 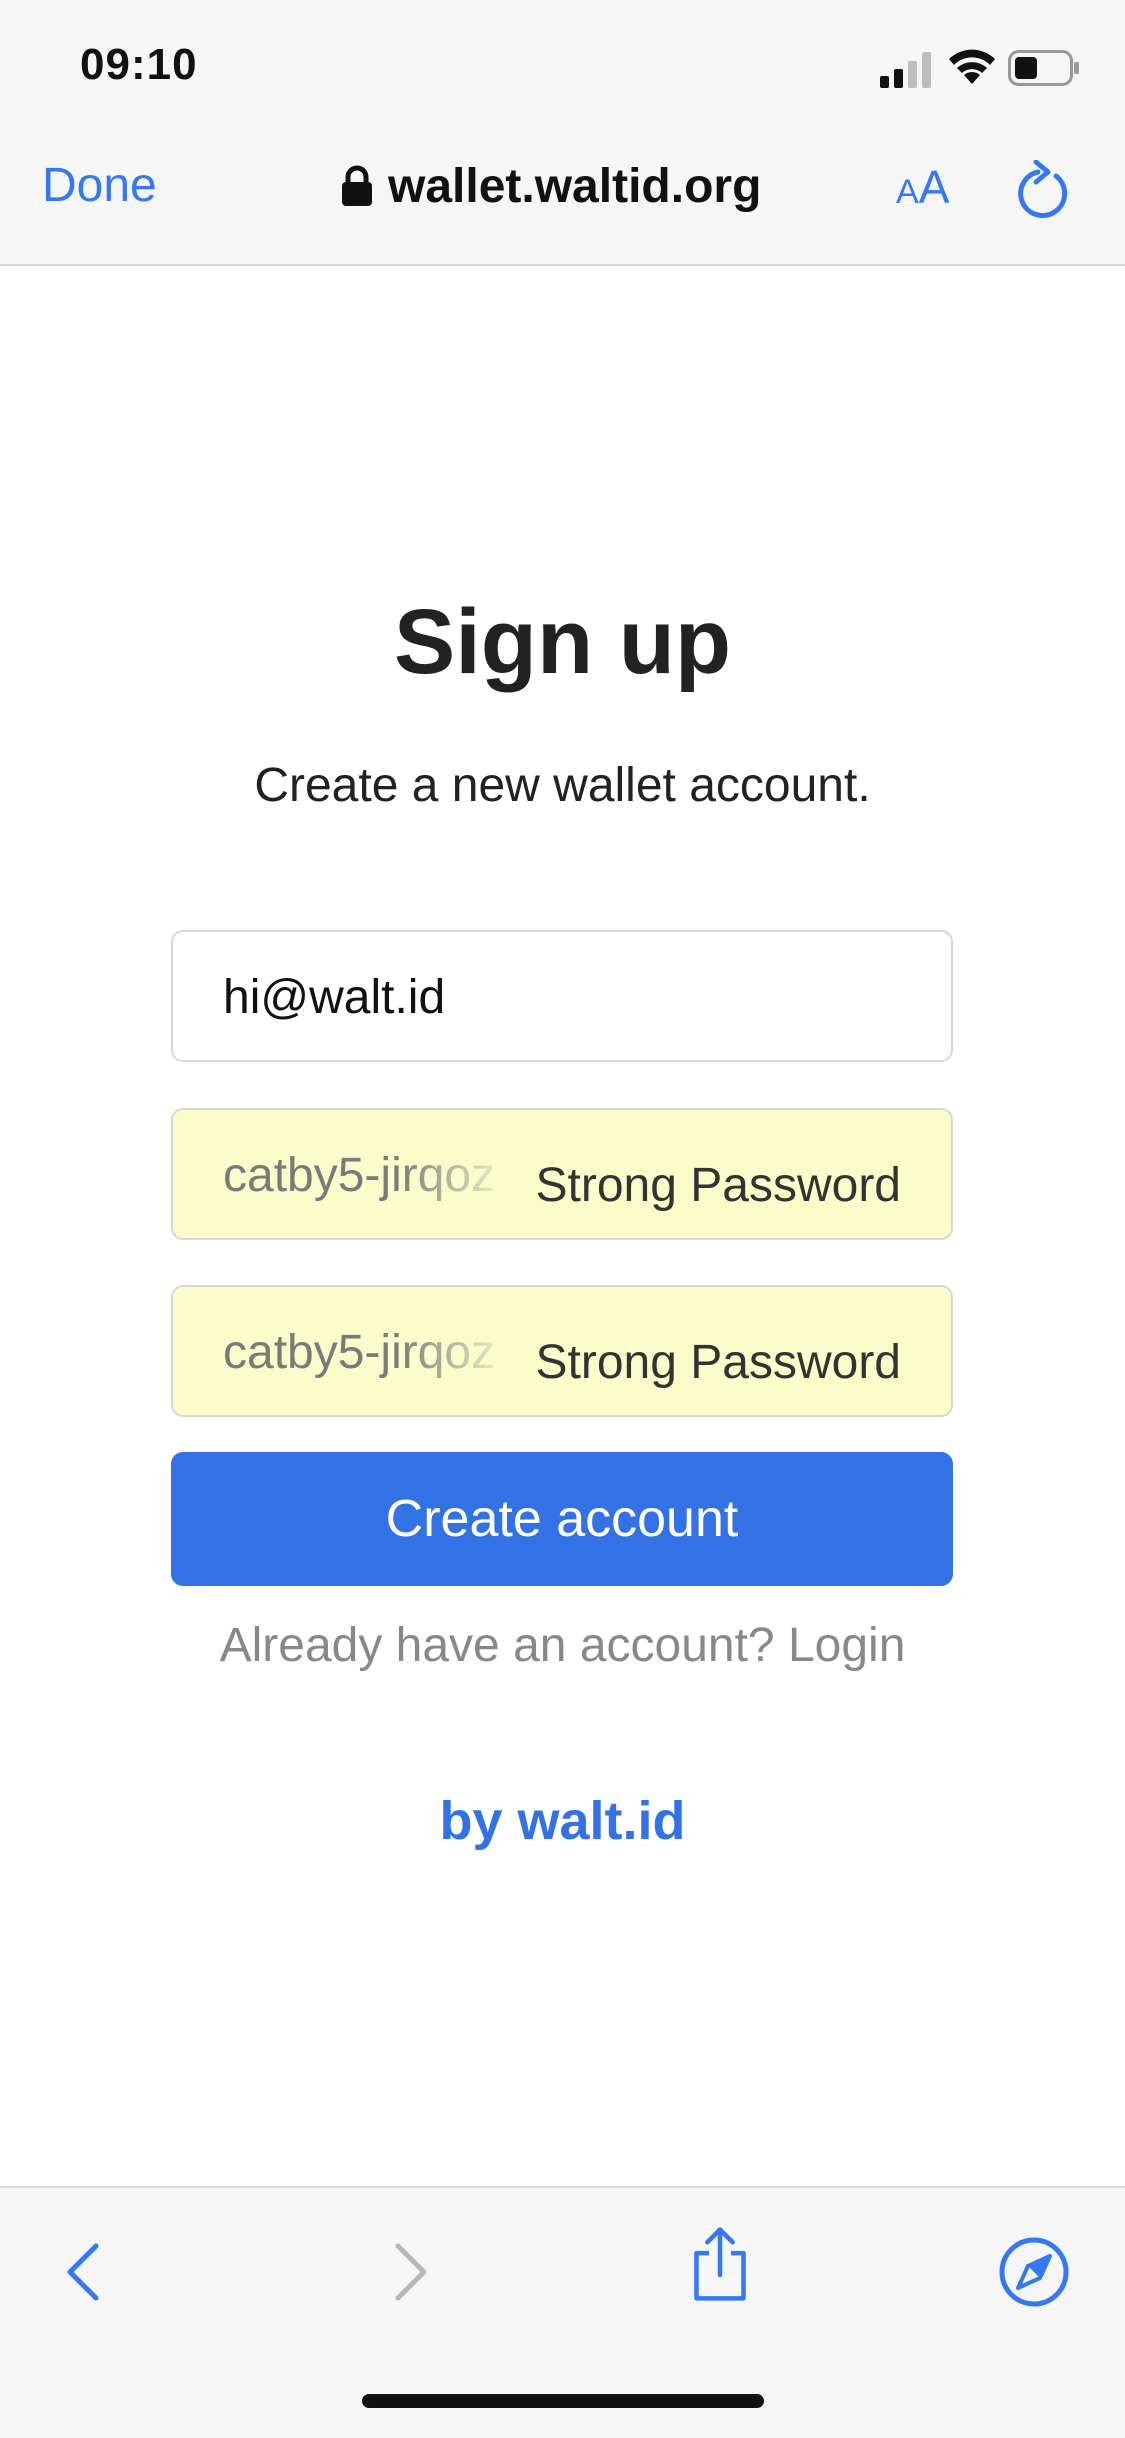 I want to click on text-size-button: AA, so click(x=922, y=187).